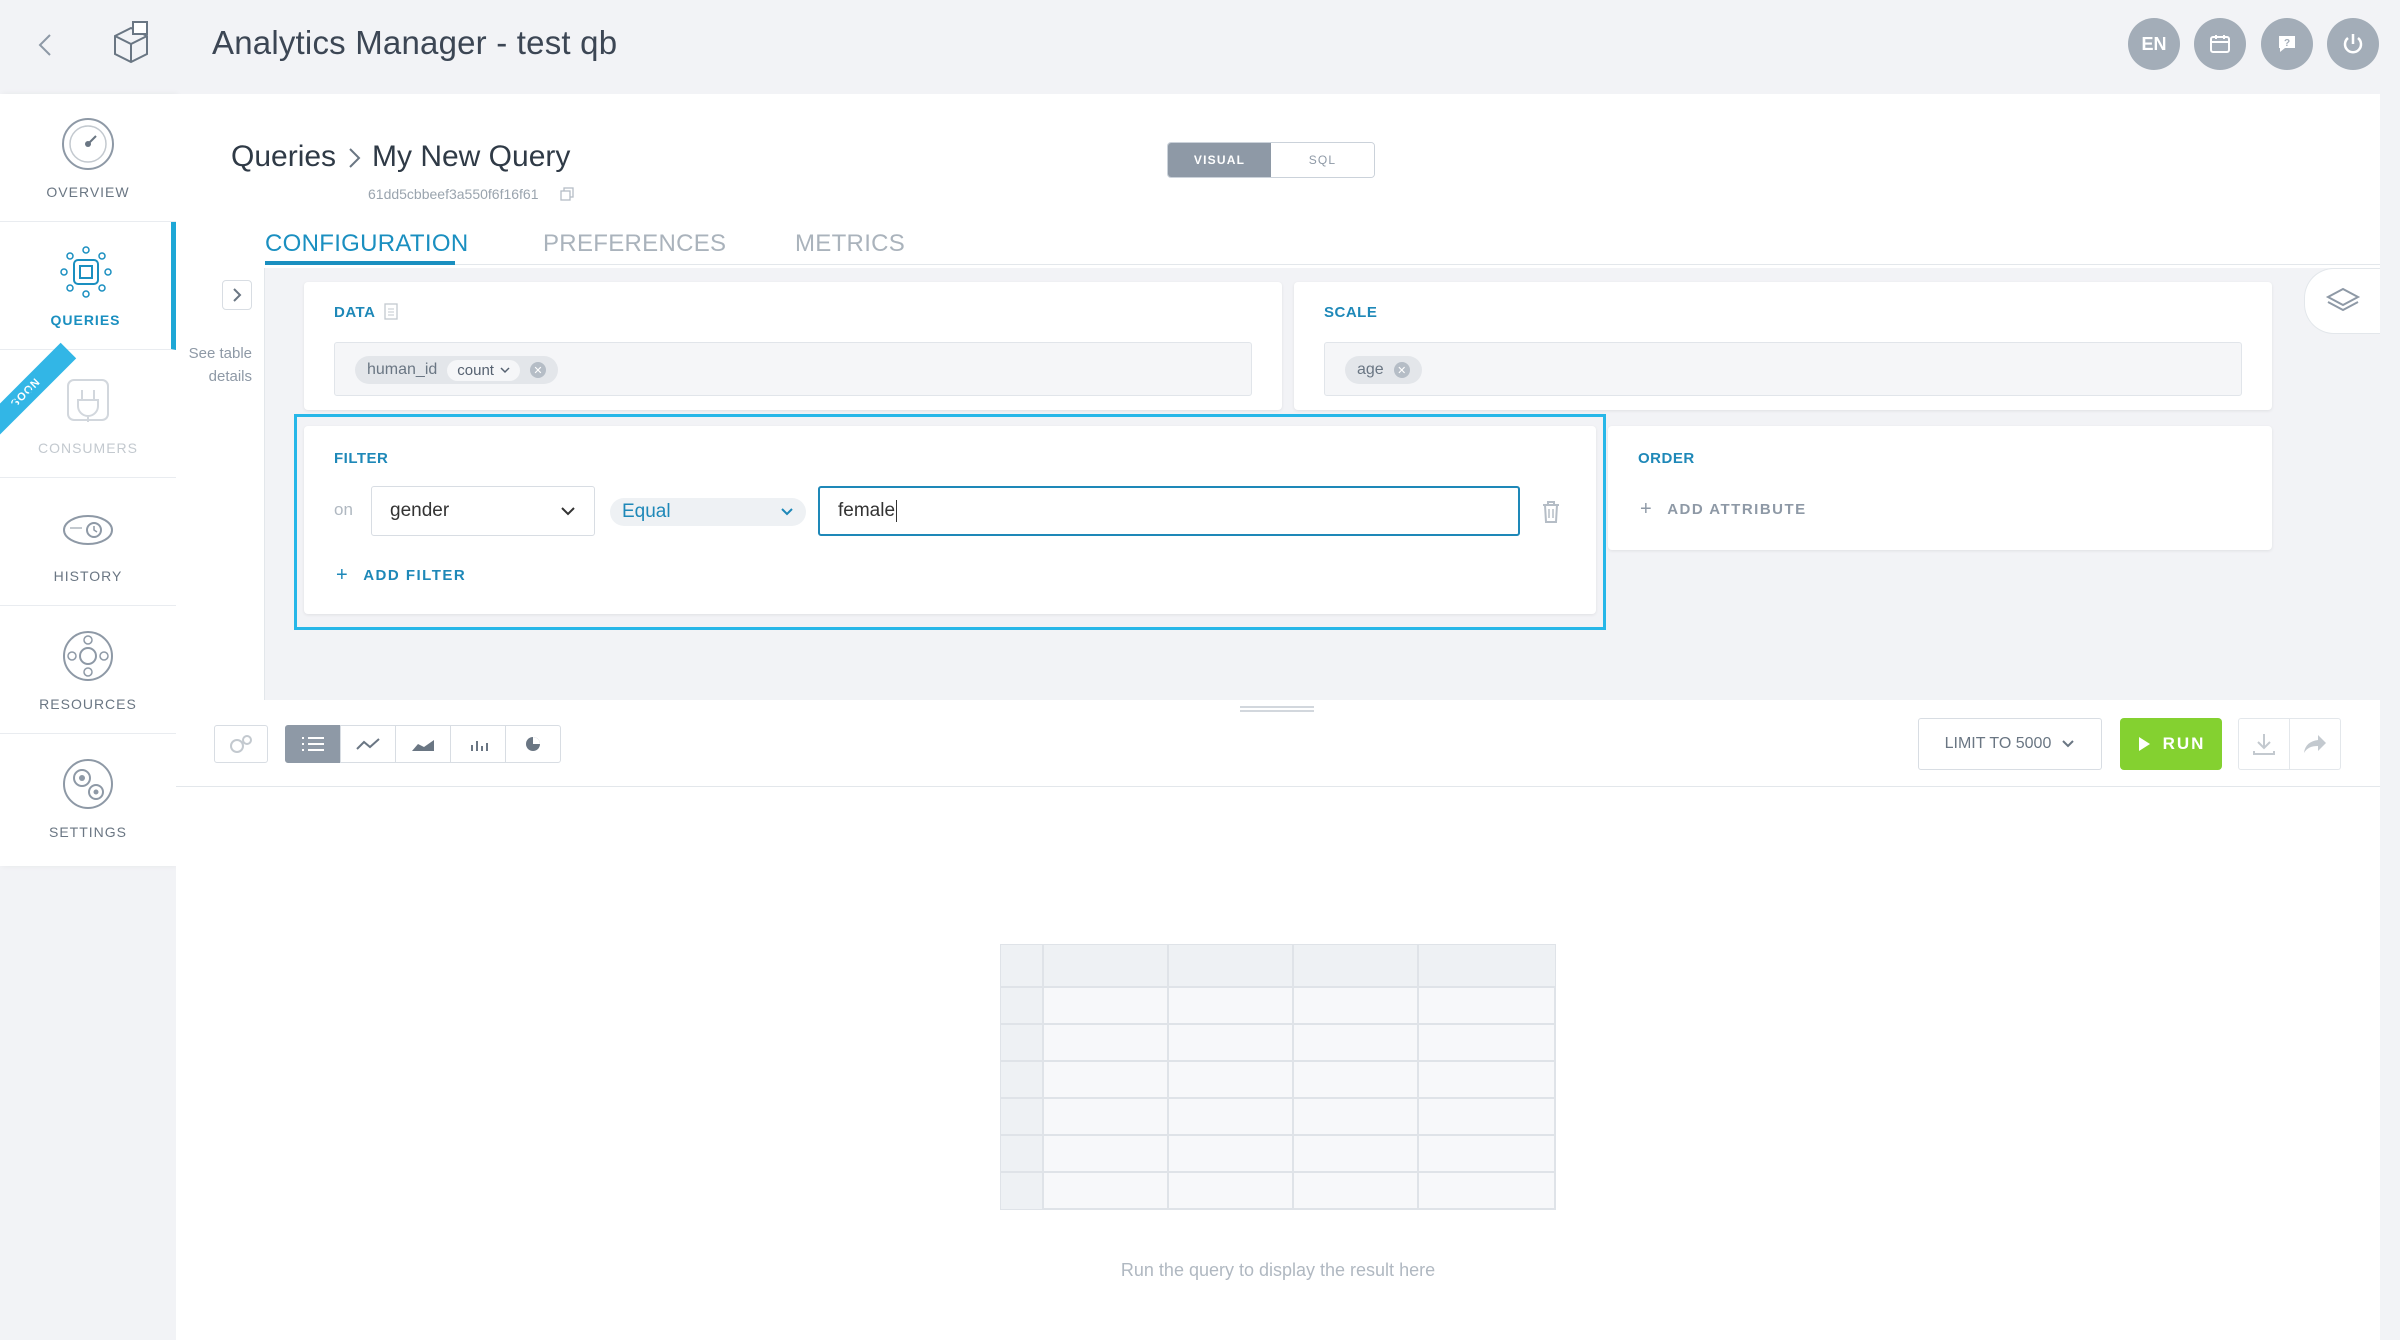 The image size is (2400, 1340). What do you see at coordinates (1370, 369) in the screenshot?
I see `scale-attribute-label: age` at bounding box center [1370, 369].